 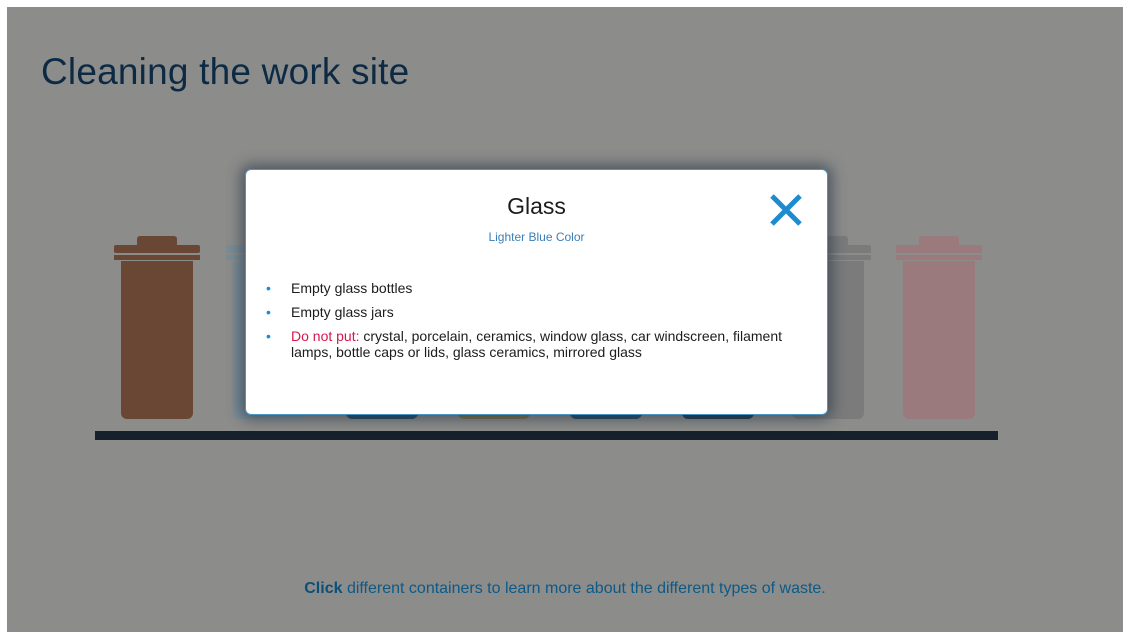 I want to click on dialog-title: Glass, so click(x=536, y=206).